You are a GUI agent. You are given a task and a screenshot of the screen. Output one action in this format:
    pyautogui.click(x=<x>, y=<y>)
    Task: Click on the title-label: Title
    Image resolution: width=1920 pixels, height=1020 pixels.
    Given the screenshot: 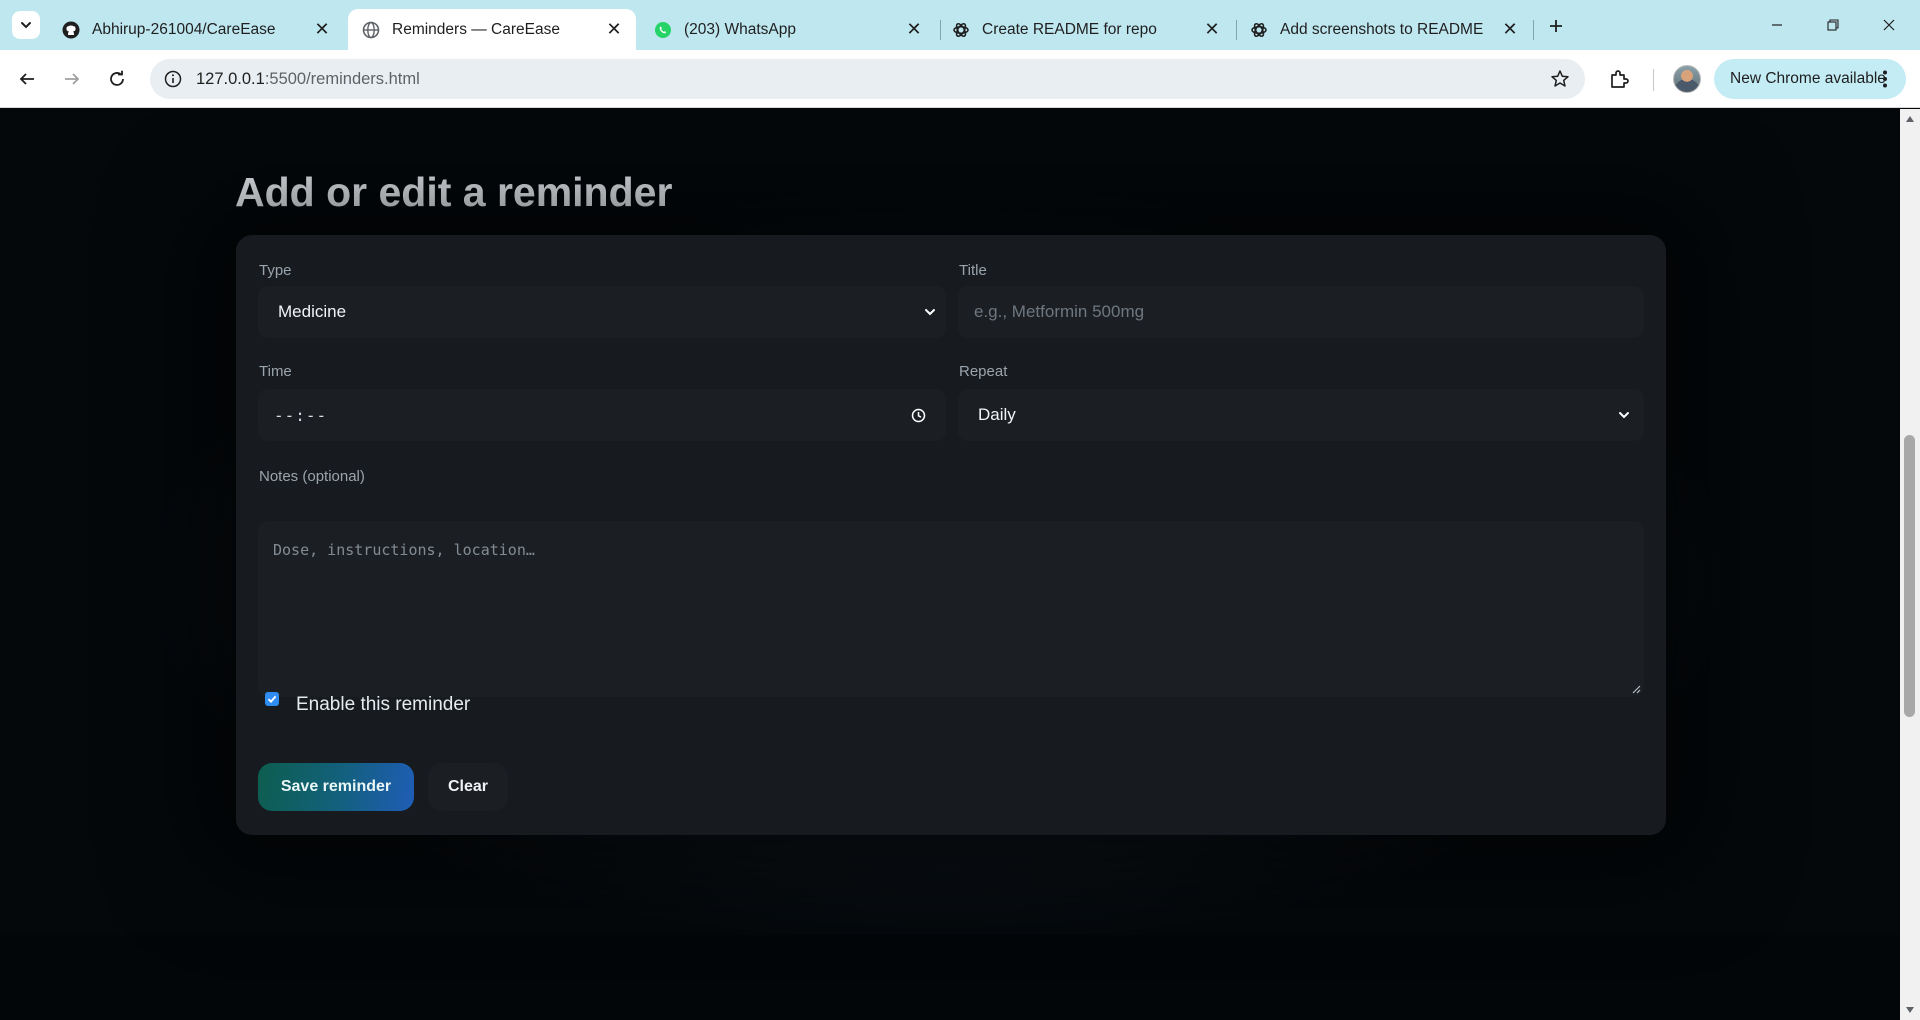 What is the action you would take?
    pyautogui.click(x=973, y=270)
    